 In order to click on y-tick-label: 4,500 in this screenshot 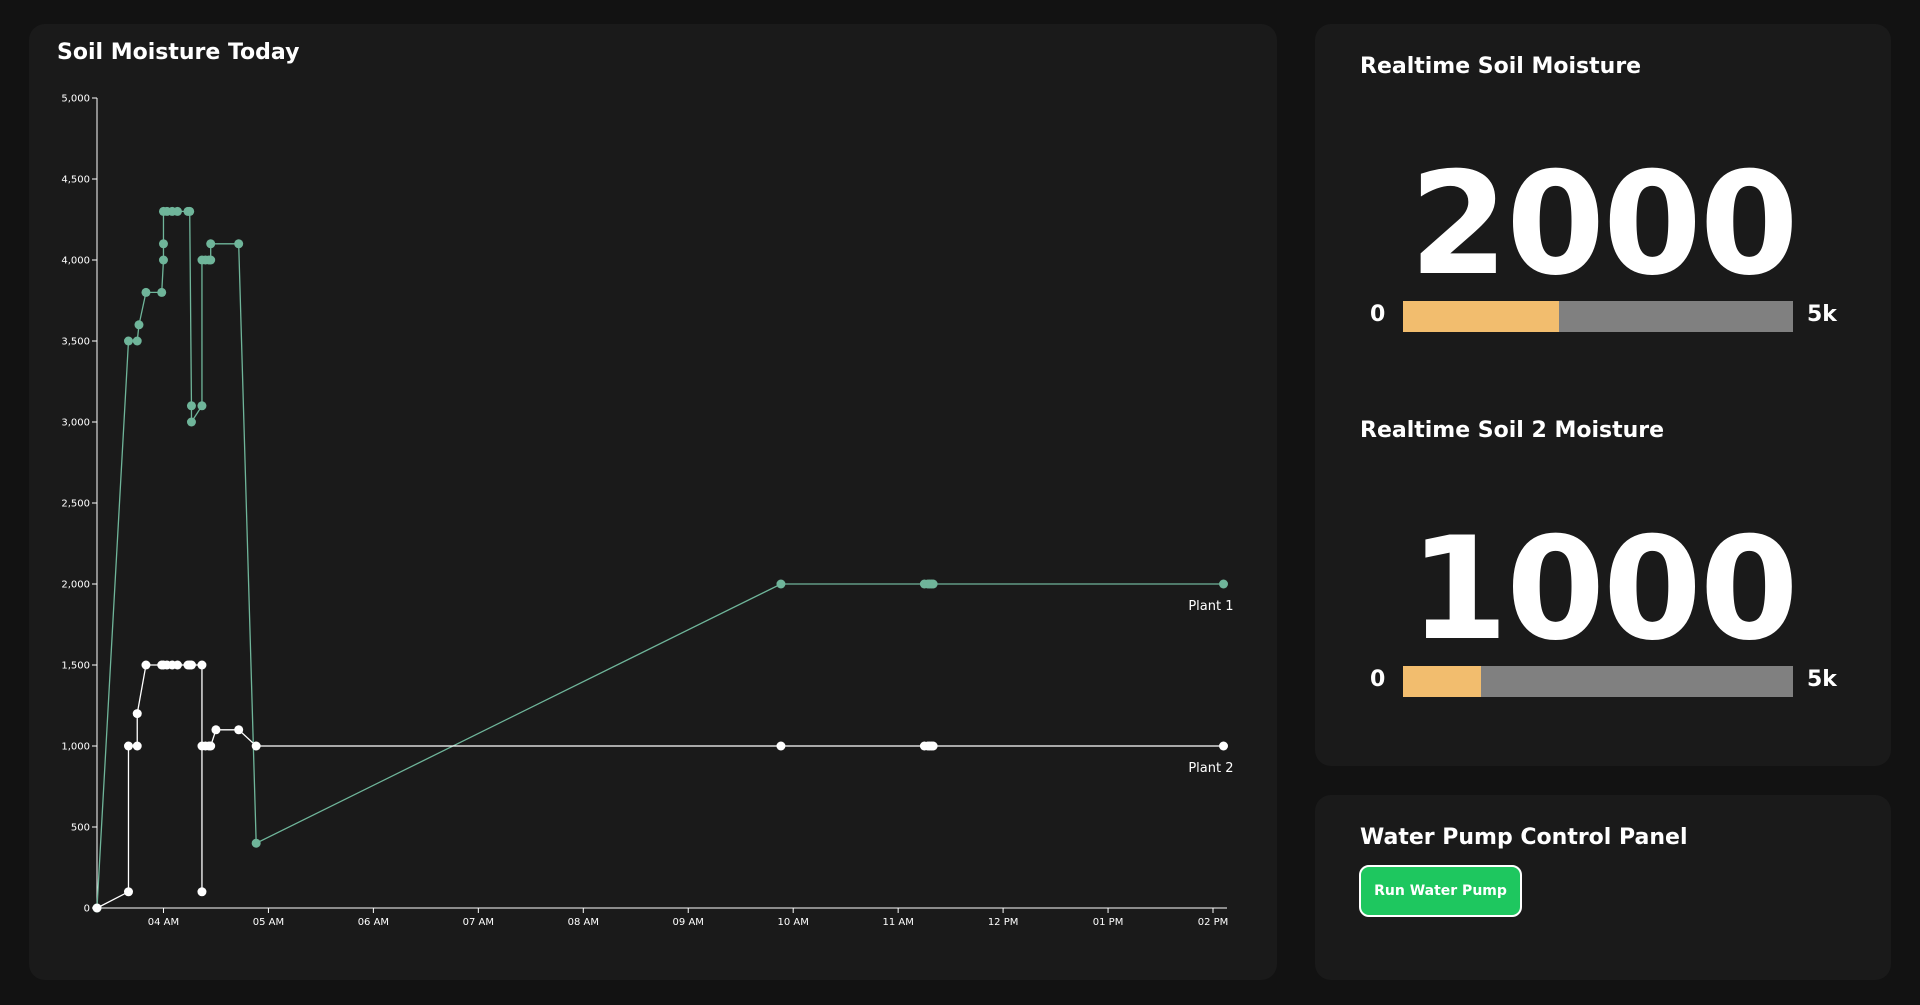, I will do `click(75, 180)`.